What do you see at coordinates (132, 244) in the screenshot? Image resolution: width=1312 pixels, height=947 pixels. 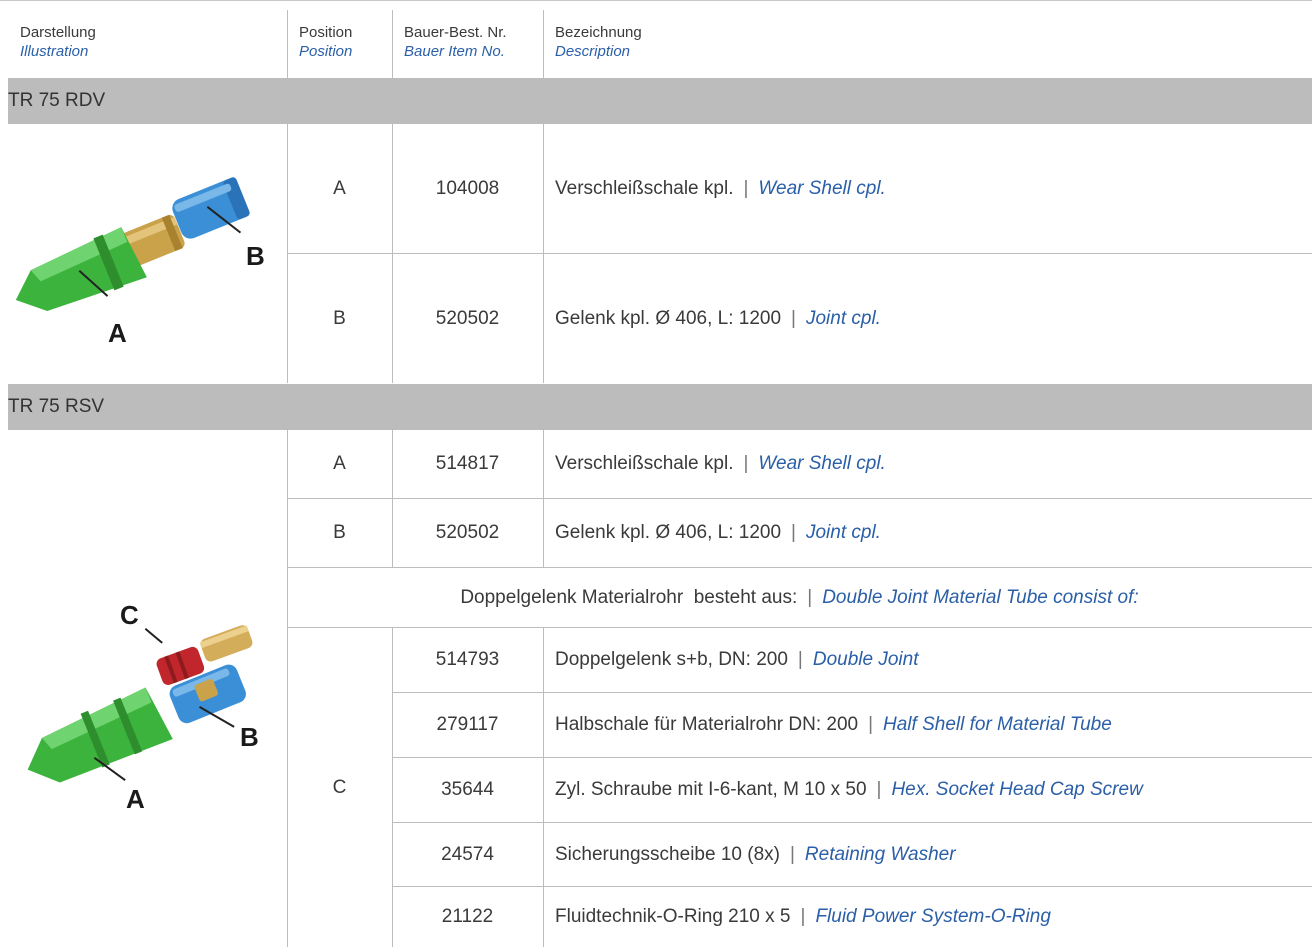 I see `rdv-illustration` at bounding box center [132, 244].